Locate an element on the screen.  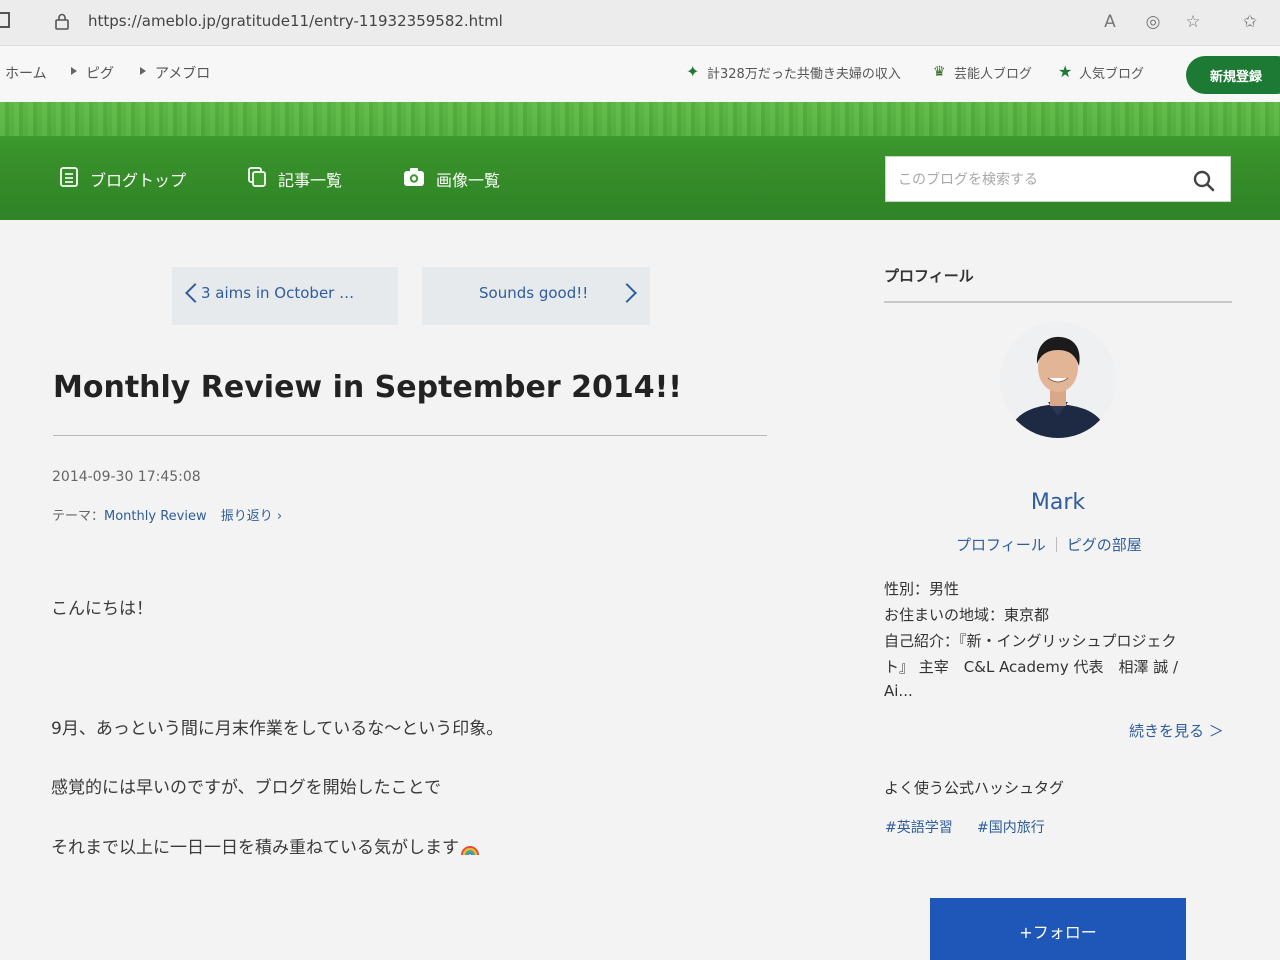
document-icon is located at coordinates (69, 177).